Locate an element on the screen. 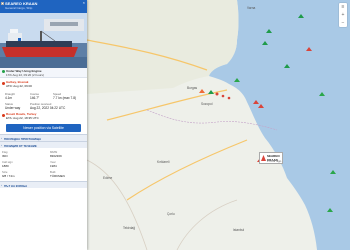  map-city-label: Tekirdağ is located at coordinates (129, 228).